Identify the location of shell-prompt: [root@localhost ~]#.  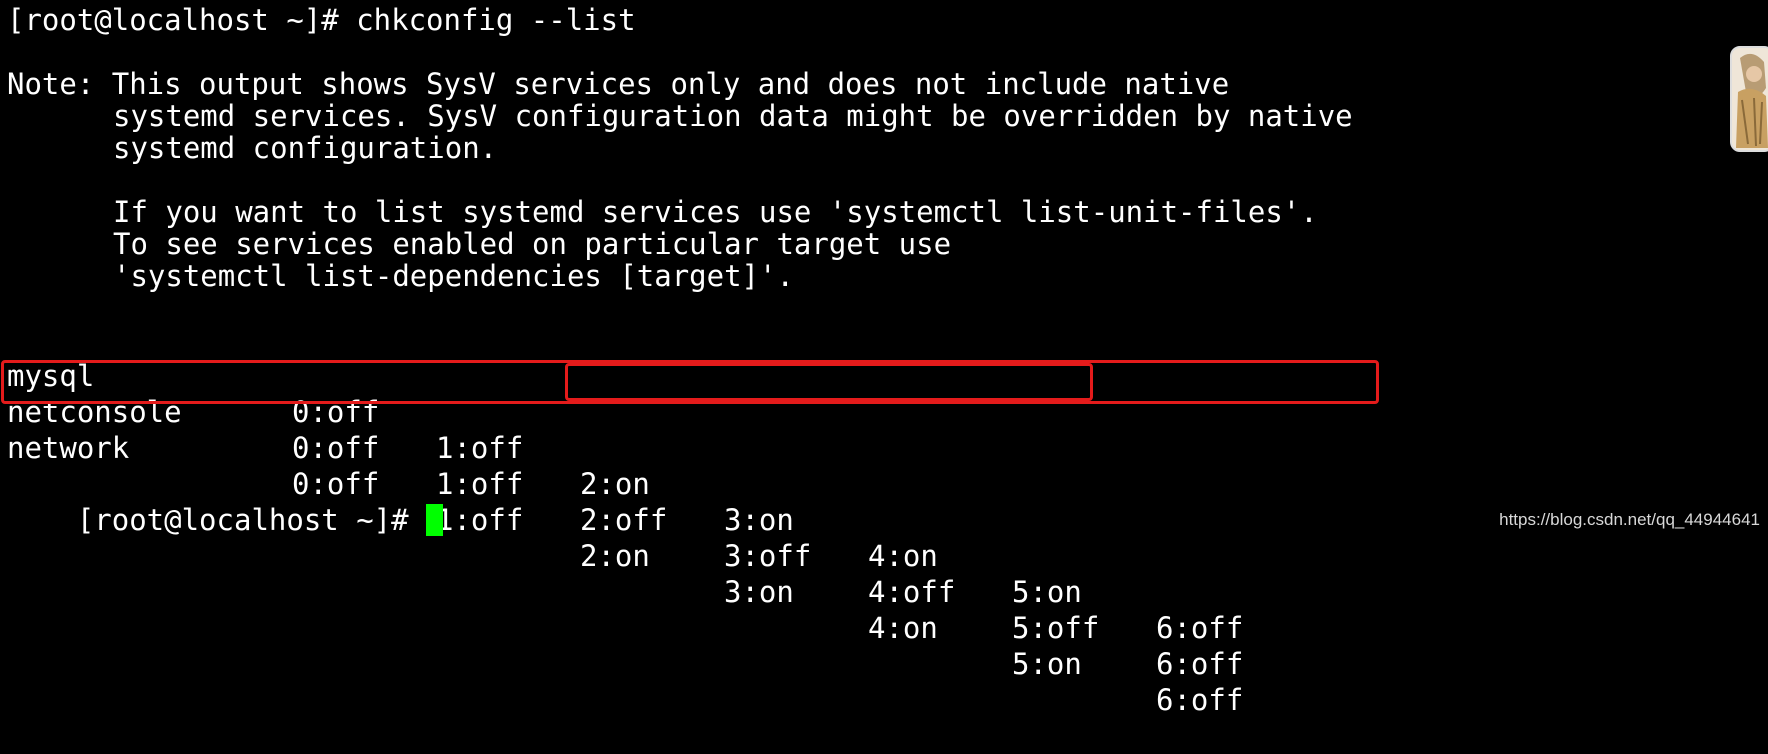
(251, 520).